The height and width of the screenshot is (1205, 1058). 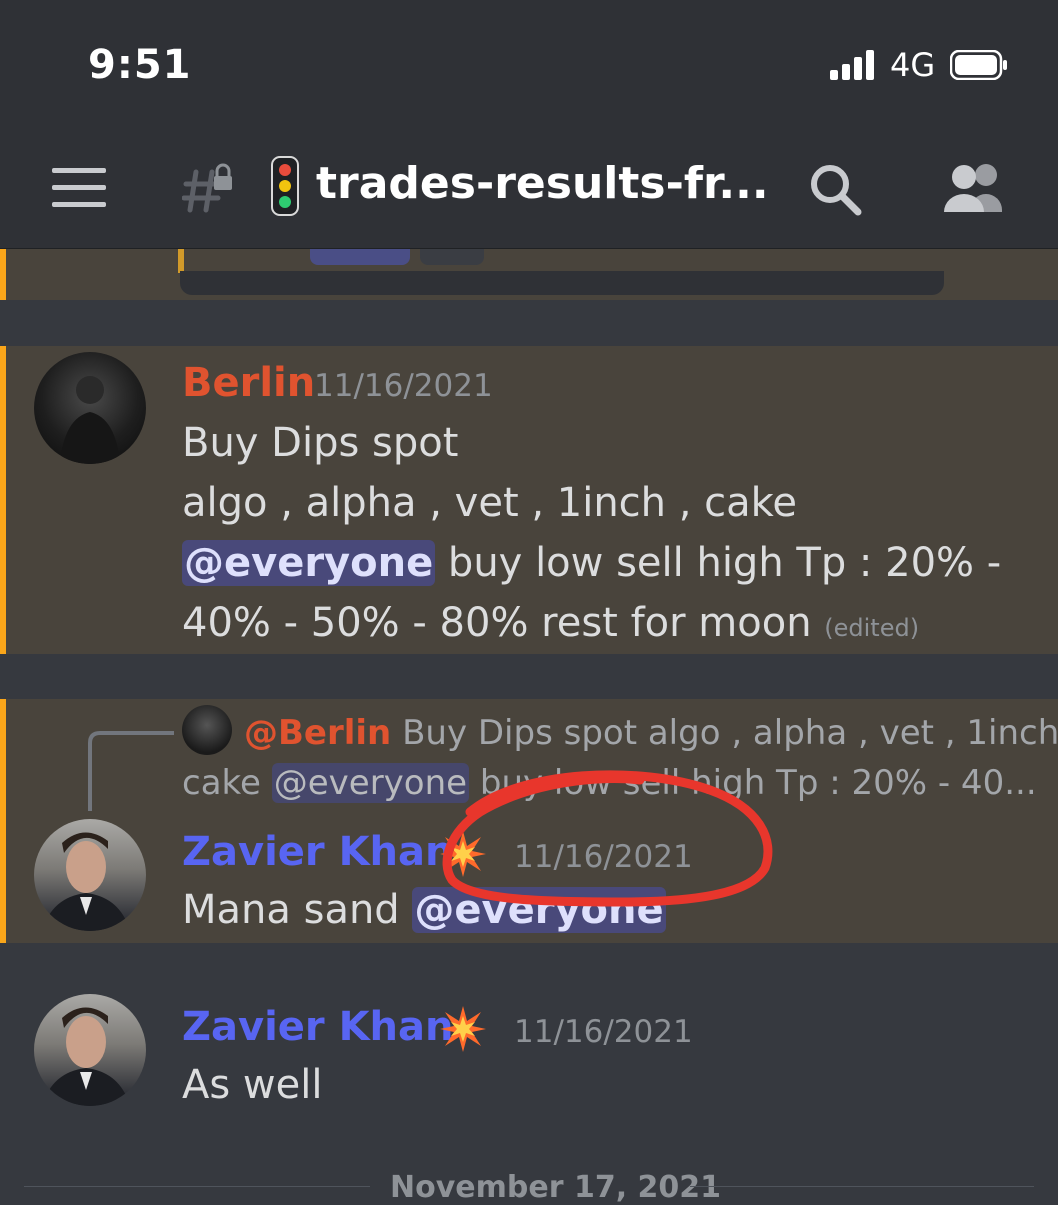 I want to click on reply-avatar, so click(x=207, y=730).